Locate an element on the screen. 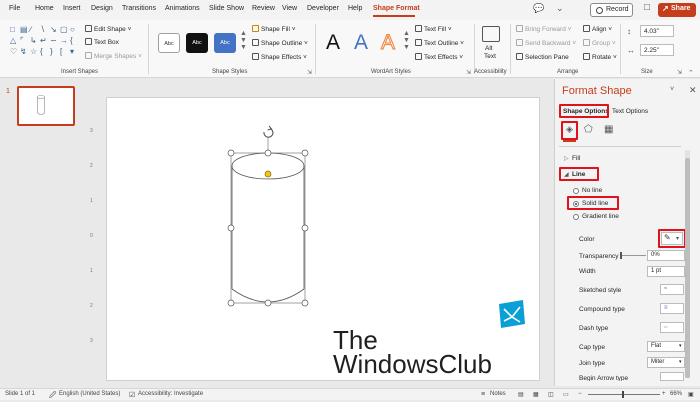 This screenshot has height=402, width=700. rotate-button: Rotate ˅ is located at coordinates (600, 57).